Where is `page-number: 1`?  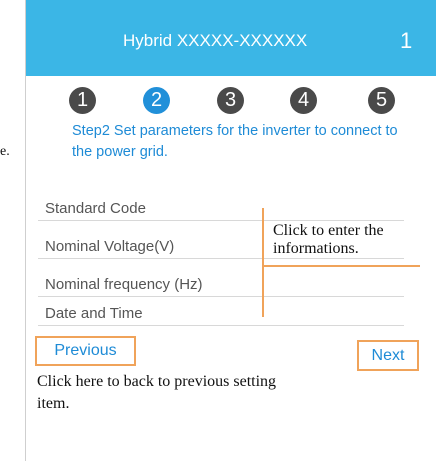 page-number: 1 is located at coordinates (406, 40).